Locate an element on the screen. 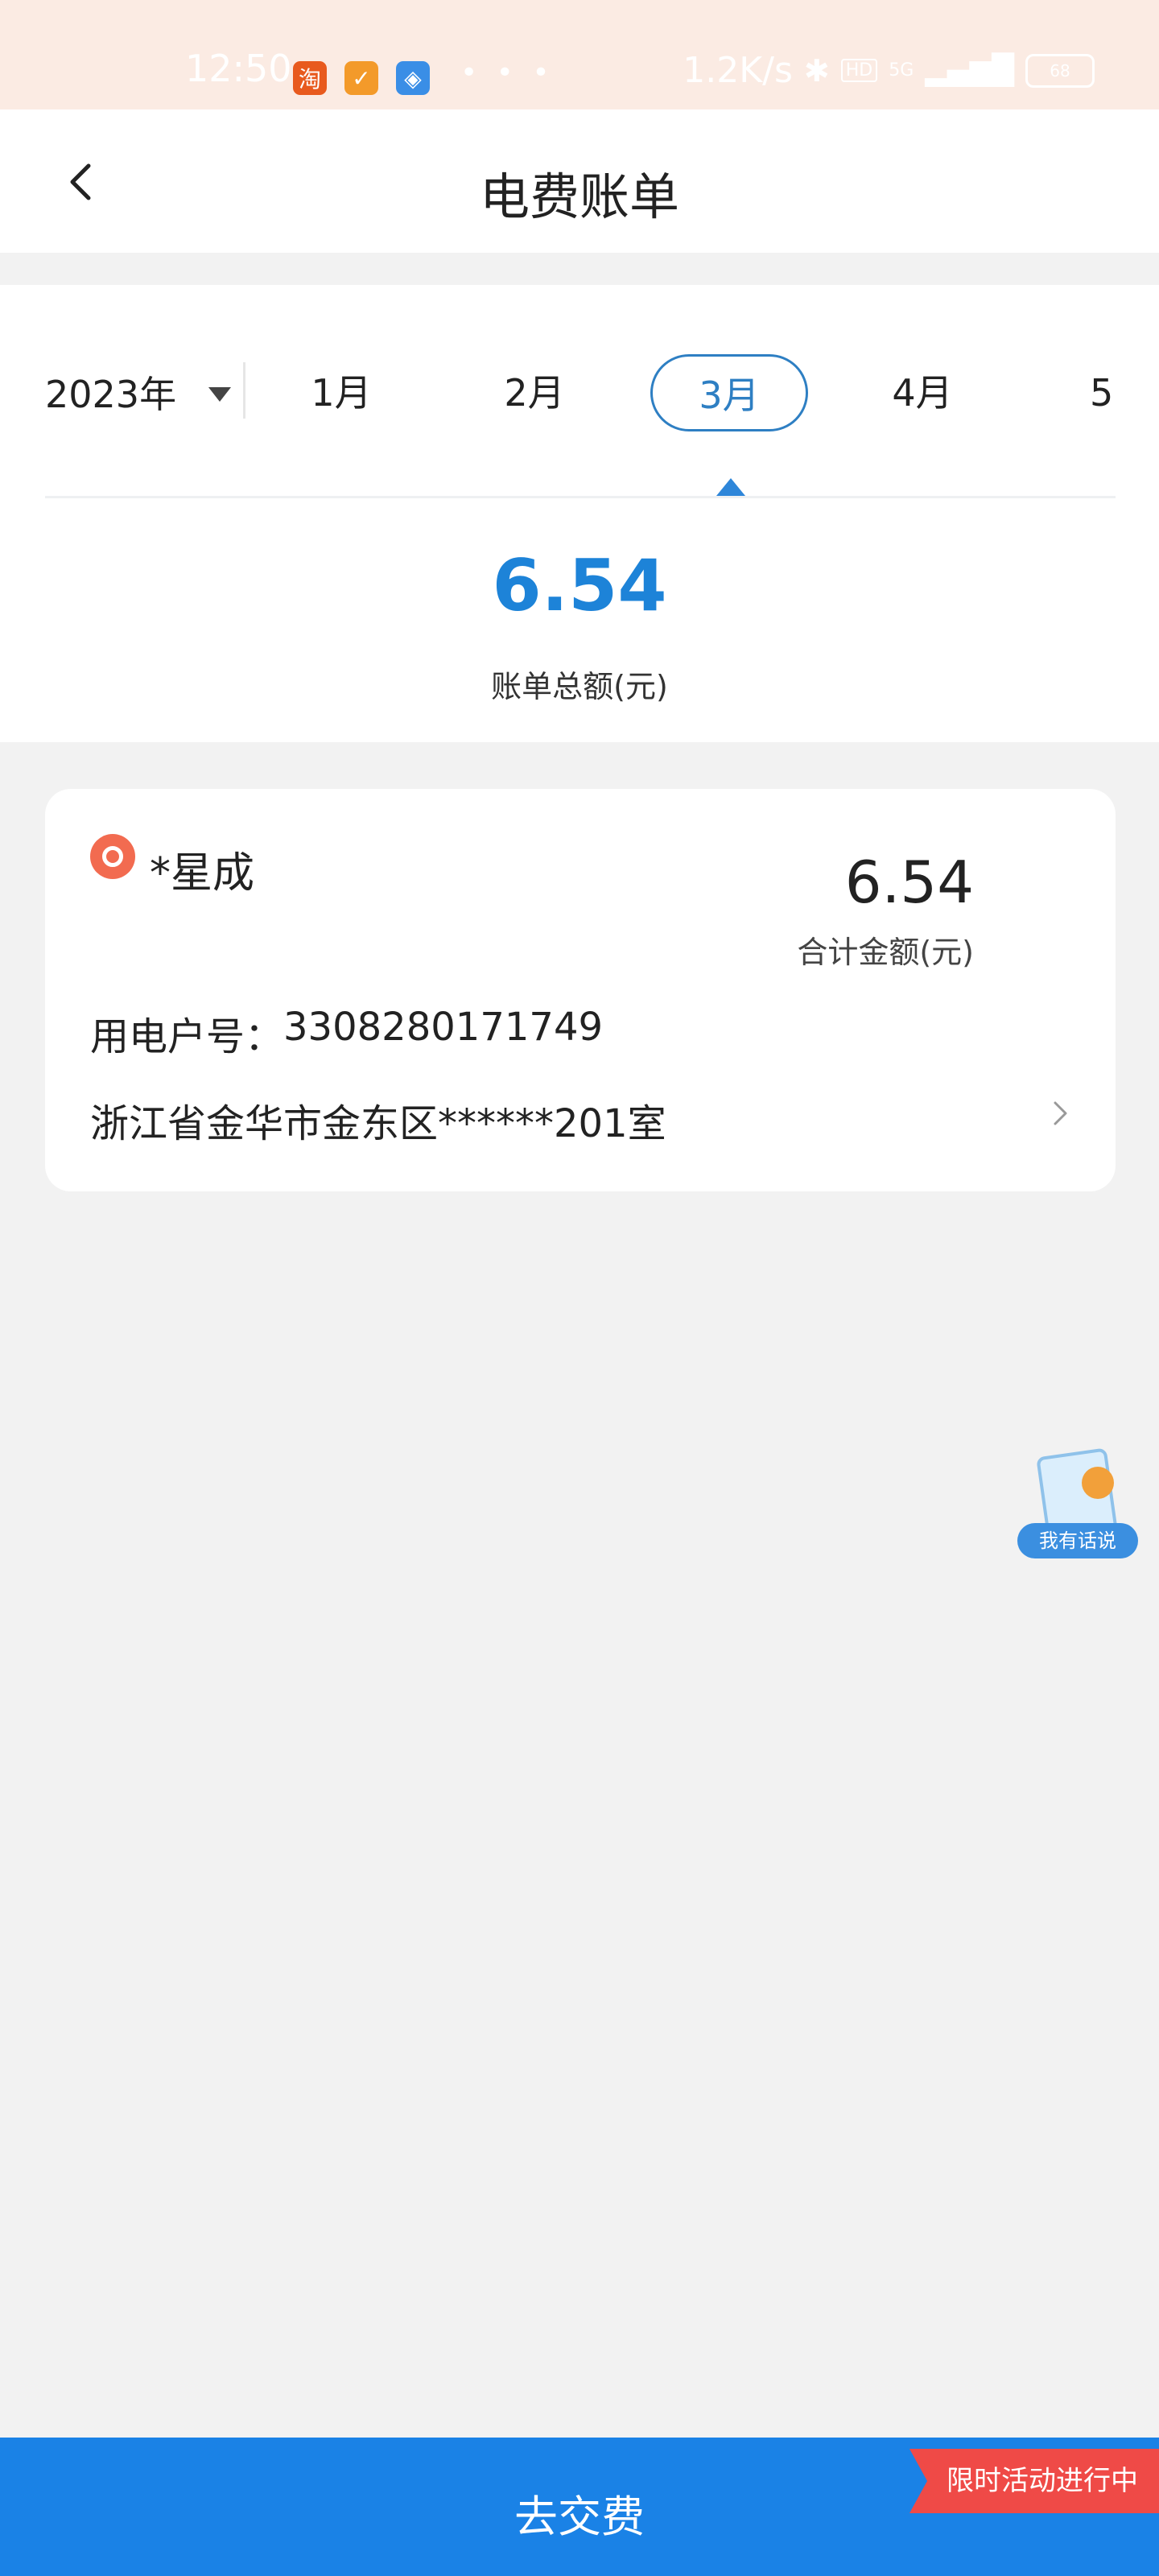 This screenshot has height=2576, width=1159. feedback-button: 我有话说 is located at coordinates (1077, 1504).